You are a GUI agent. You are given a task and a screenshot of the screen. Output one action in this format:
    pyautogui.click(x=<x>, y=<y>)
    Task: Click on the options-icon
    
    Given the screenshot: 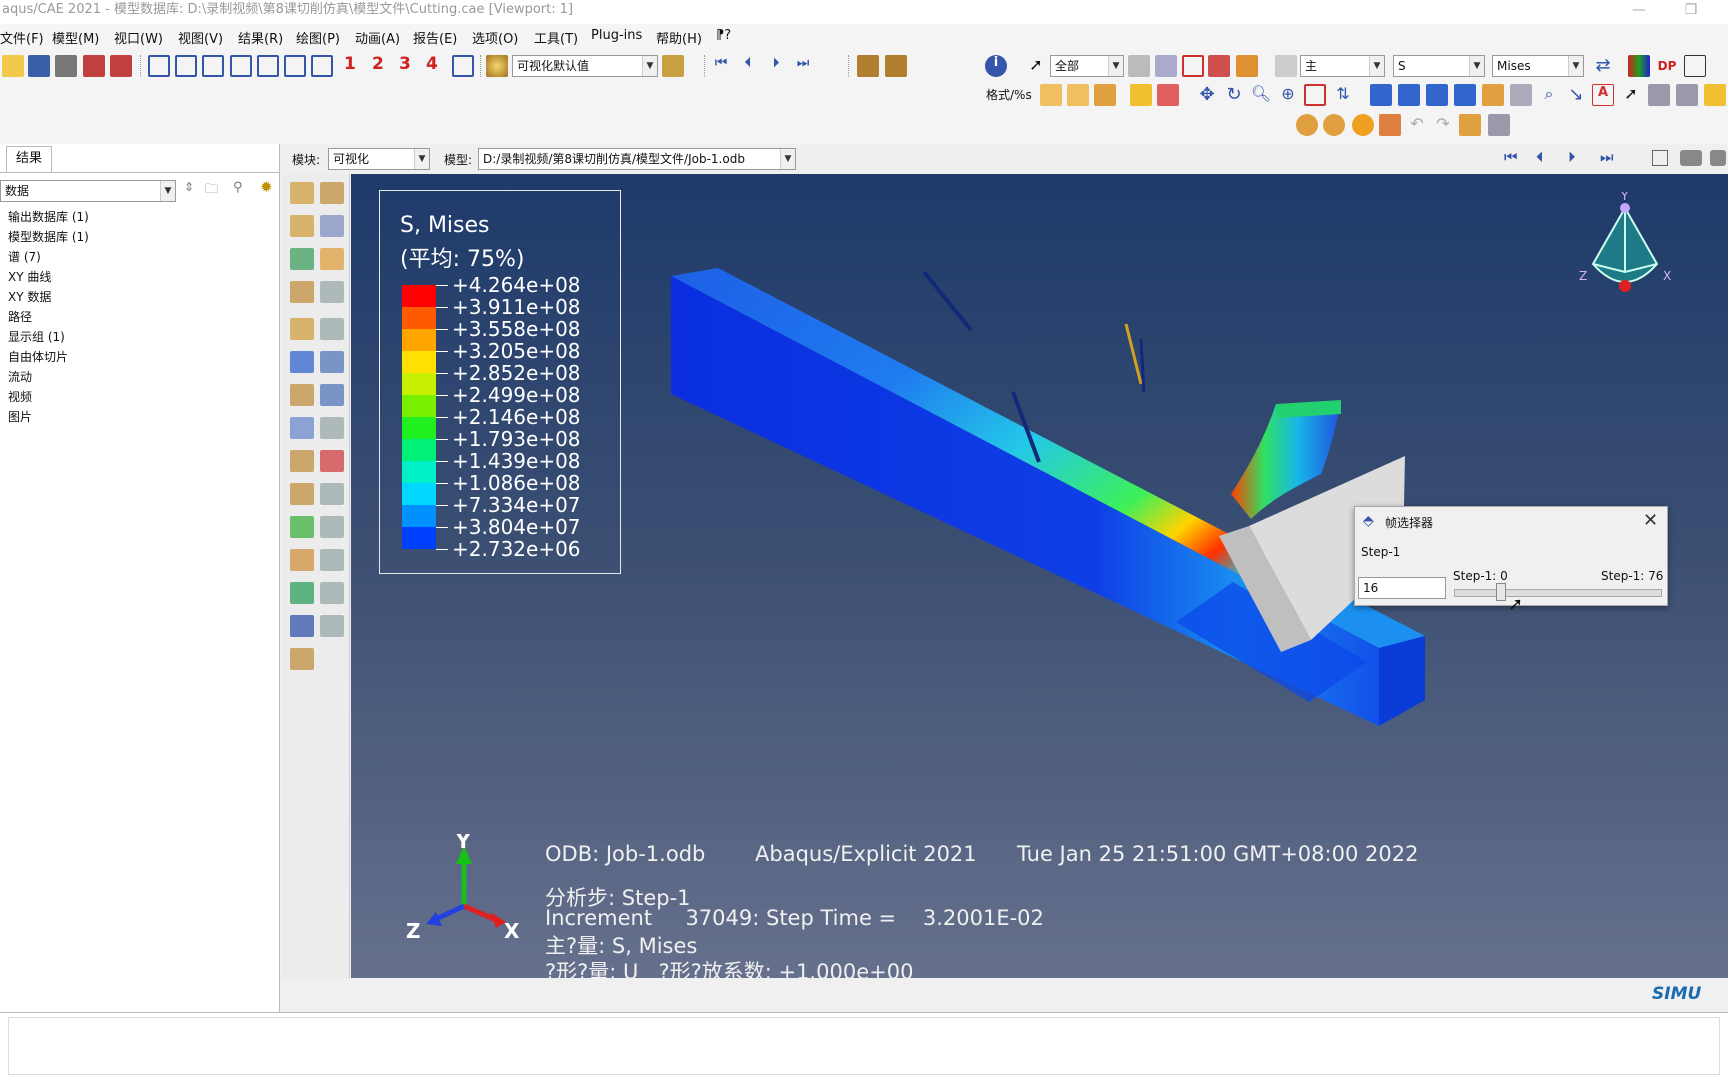 What is the action you would take?
    pyautogui.click(x=1715, y=95)
    